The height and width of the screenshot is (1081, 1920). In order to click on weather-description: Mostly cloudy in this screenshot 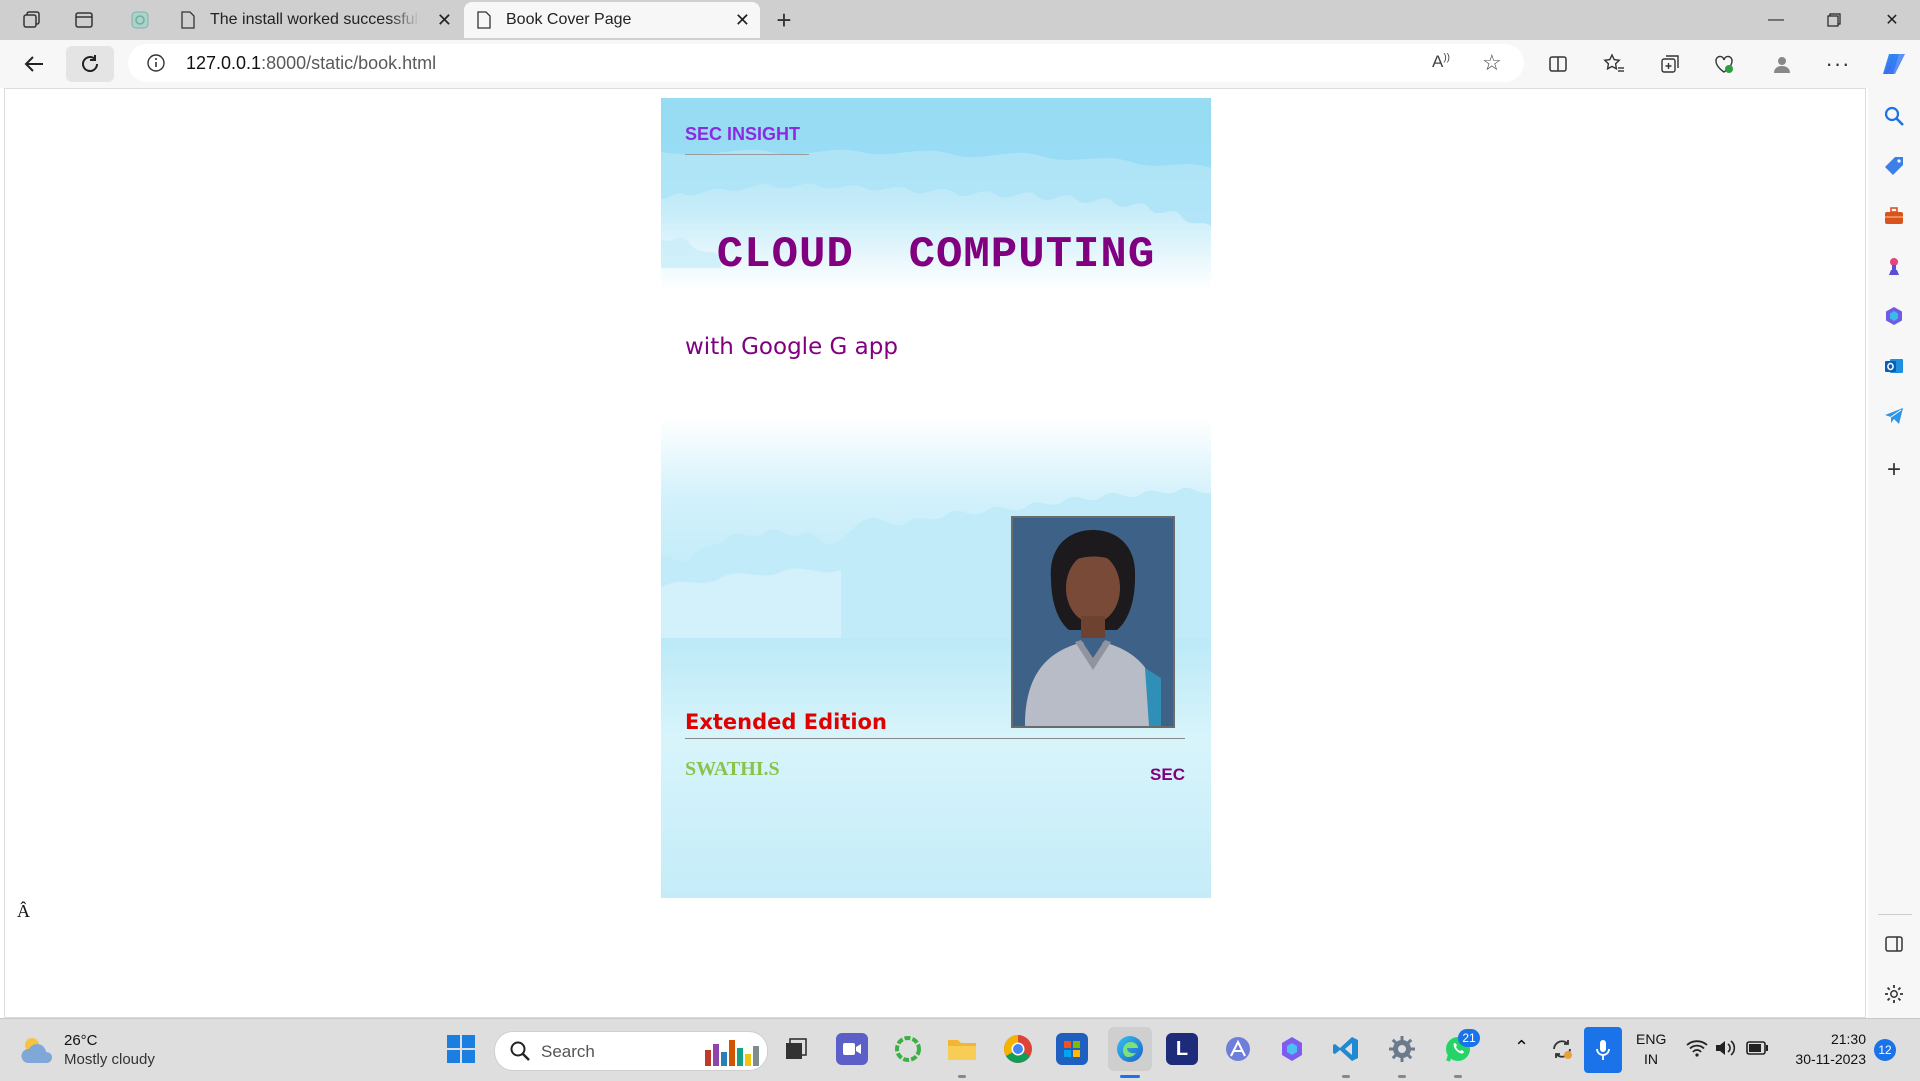, I will do `click(109, 1059)`.